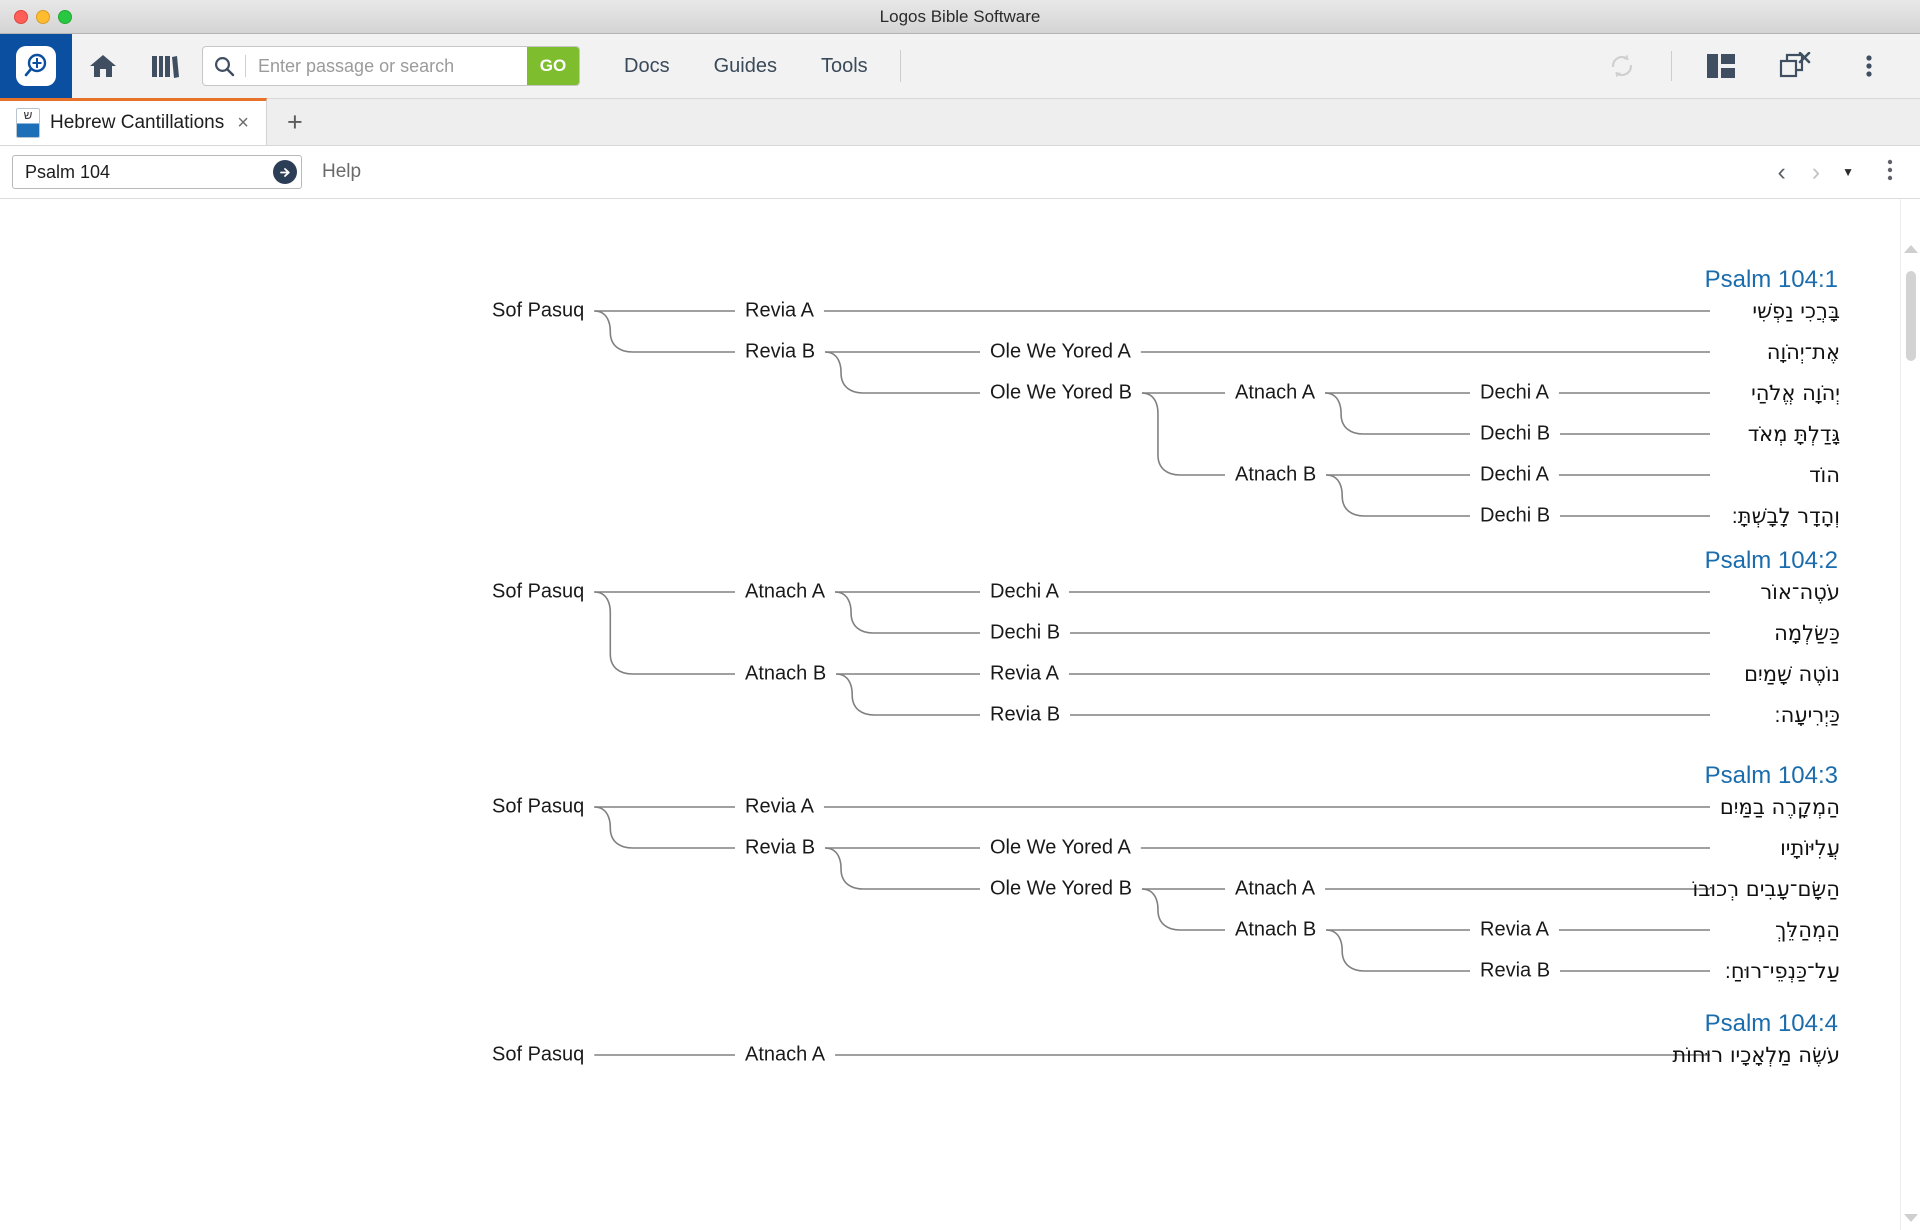 This screenshot has height=1230, width=1920. Describe the element at coordinates (1824, 475) in the screenshot. I see `hebrew-text: הוֹד` at that location.